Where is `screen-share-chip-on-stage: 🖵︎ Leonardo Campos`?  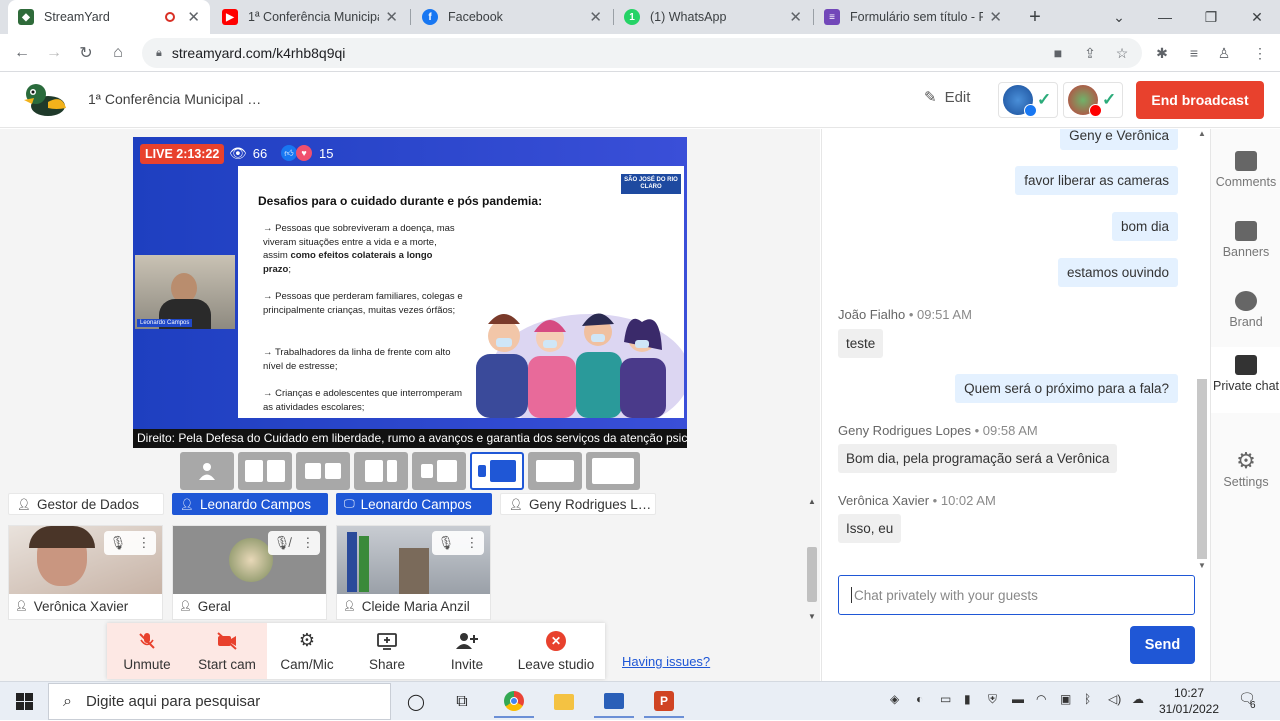
screen-share-chip-on-stage: 🖵︎ Leonardo Campos is located at coordinates (414, 504).